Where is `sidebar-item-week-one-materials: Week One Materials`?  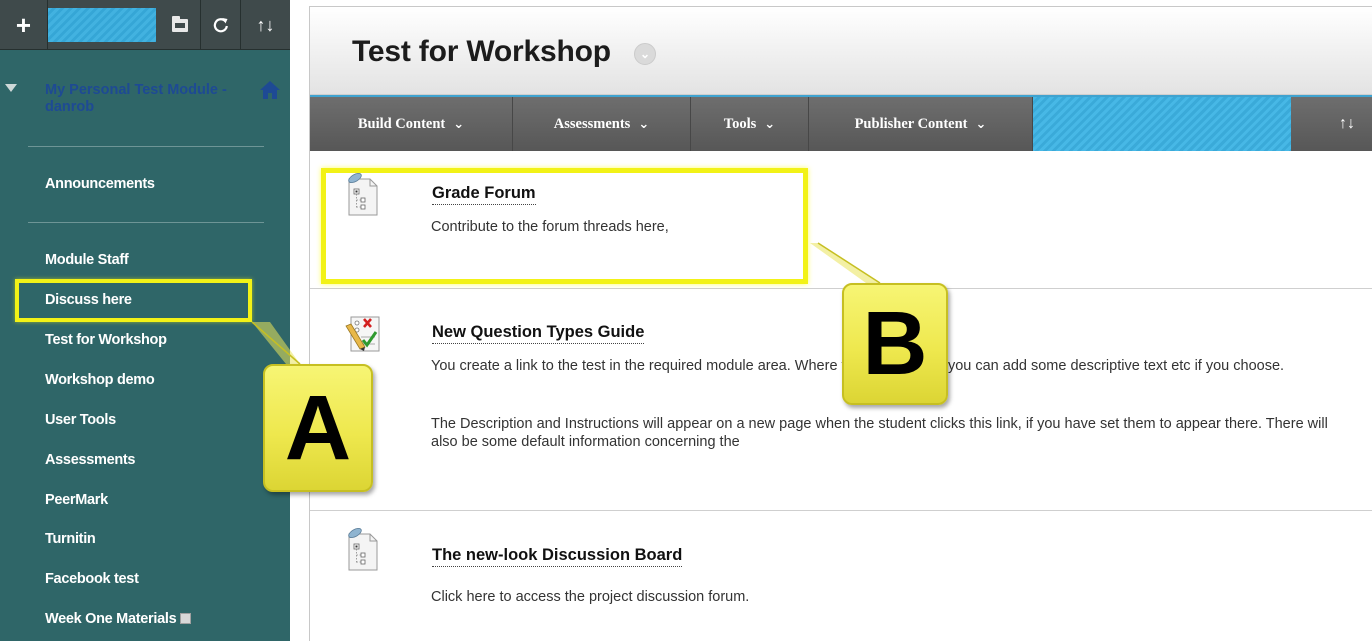 sidebar-item-week-one-materials: Week One Materials is located at coordinates (118, 619).